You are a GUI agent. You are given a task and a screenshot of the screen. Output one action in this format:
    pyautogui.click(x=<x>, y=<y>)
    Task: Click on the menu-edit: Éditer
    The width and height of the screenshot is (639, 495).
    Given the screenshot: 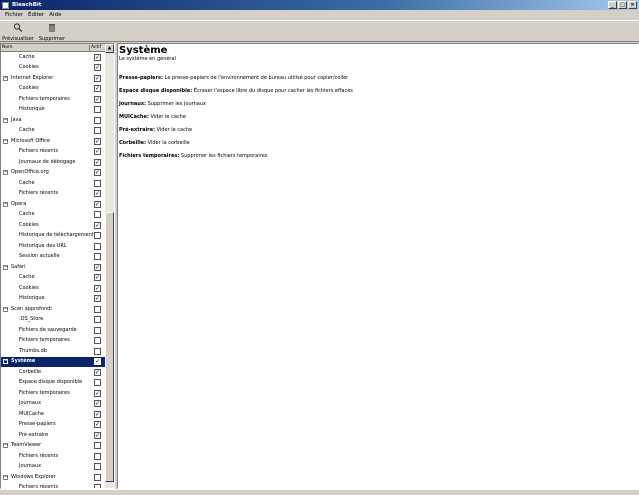 What is the action you would take?
    pyautogui.click(x=36, y=15)
    